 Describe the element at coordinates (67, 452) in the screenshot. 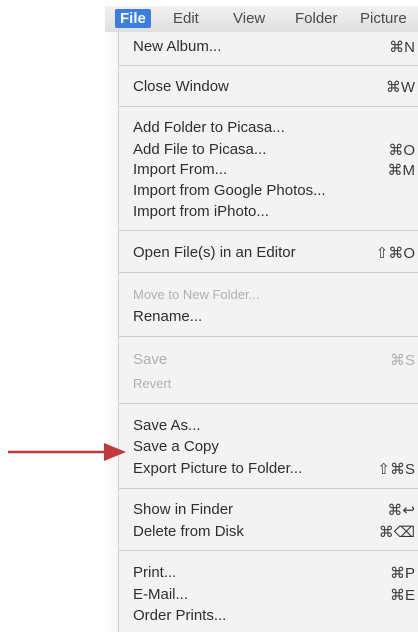

I see `annotation-arrow-icon` at that location.